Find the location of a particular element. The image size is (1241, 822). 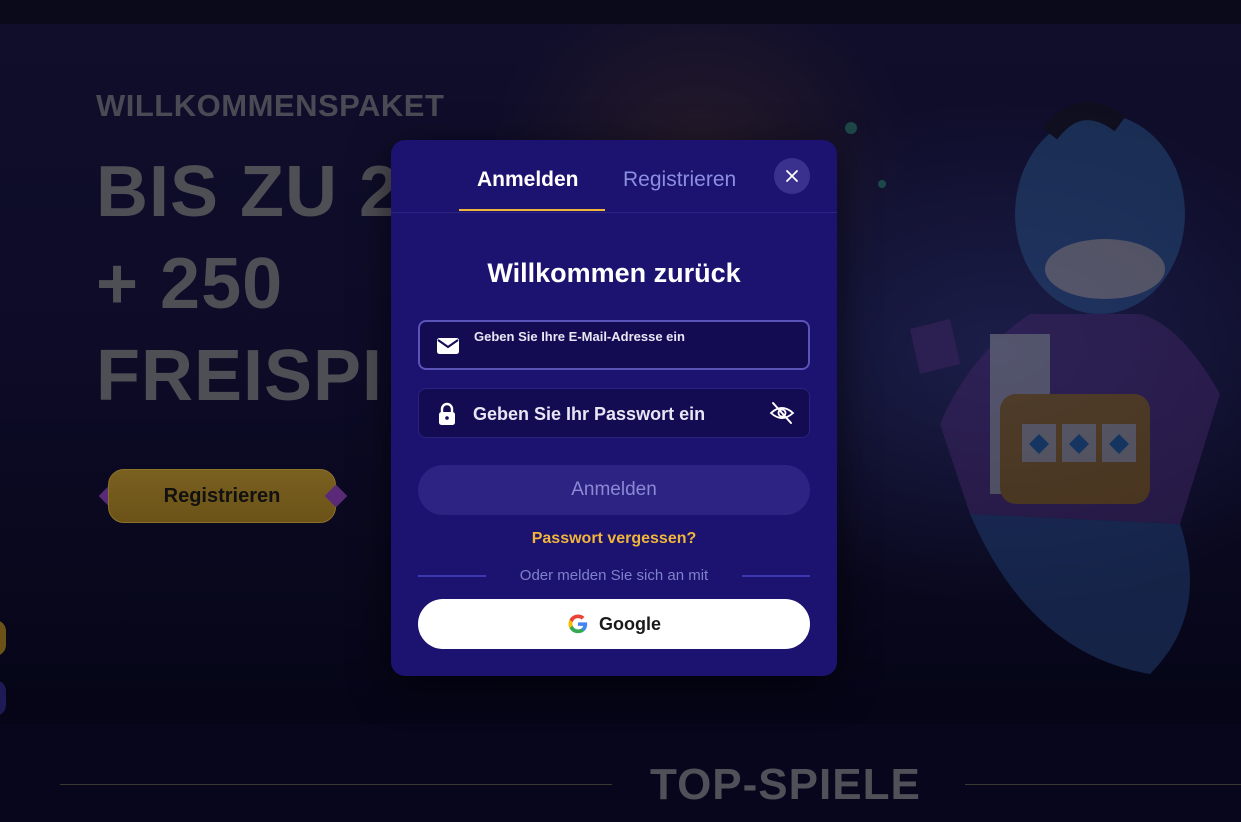

email-input is located at coordinates (634, 336).